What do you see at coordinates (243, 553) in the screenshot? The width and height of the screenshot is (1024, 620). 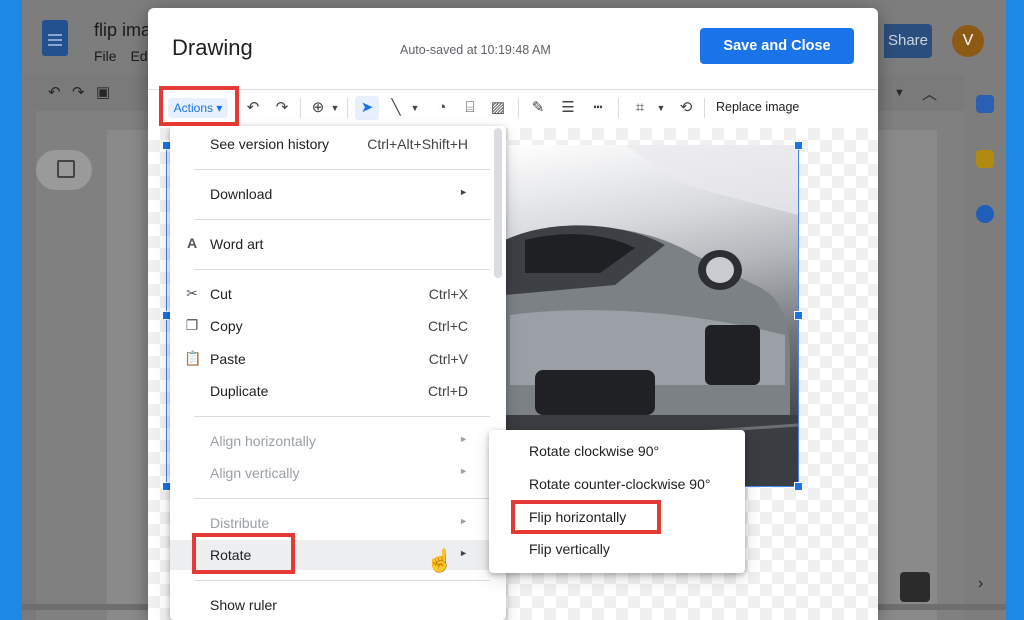 I see `highlight-rotate` at bounding box center [243, 553].